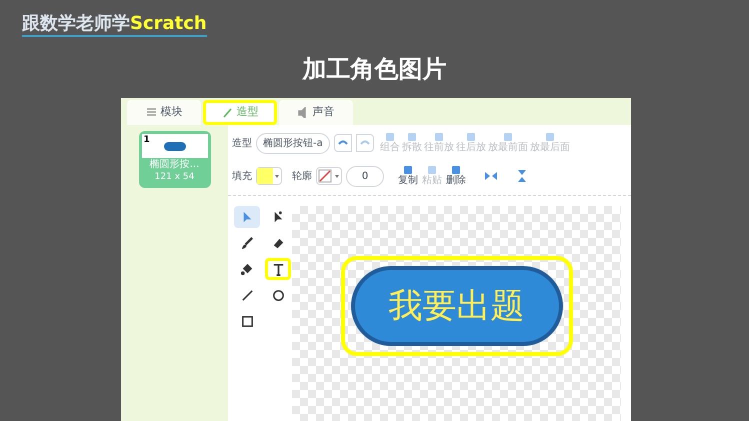  I want to click on costume-size: 121 x 54, so click(175, 177).